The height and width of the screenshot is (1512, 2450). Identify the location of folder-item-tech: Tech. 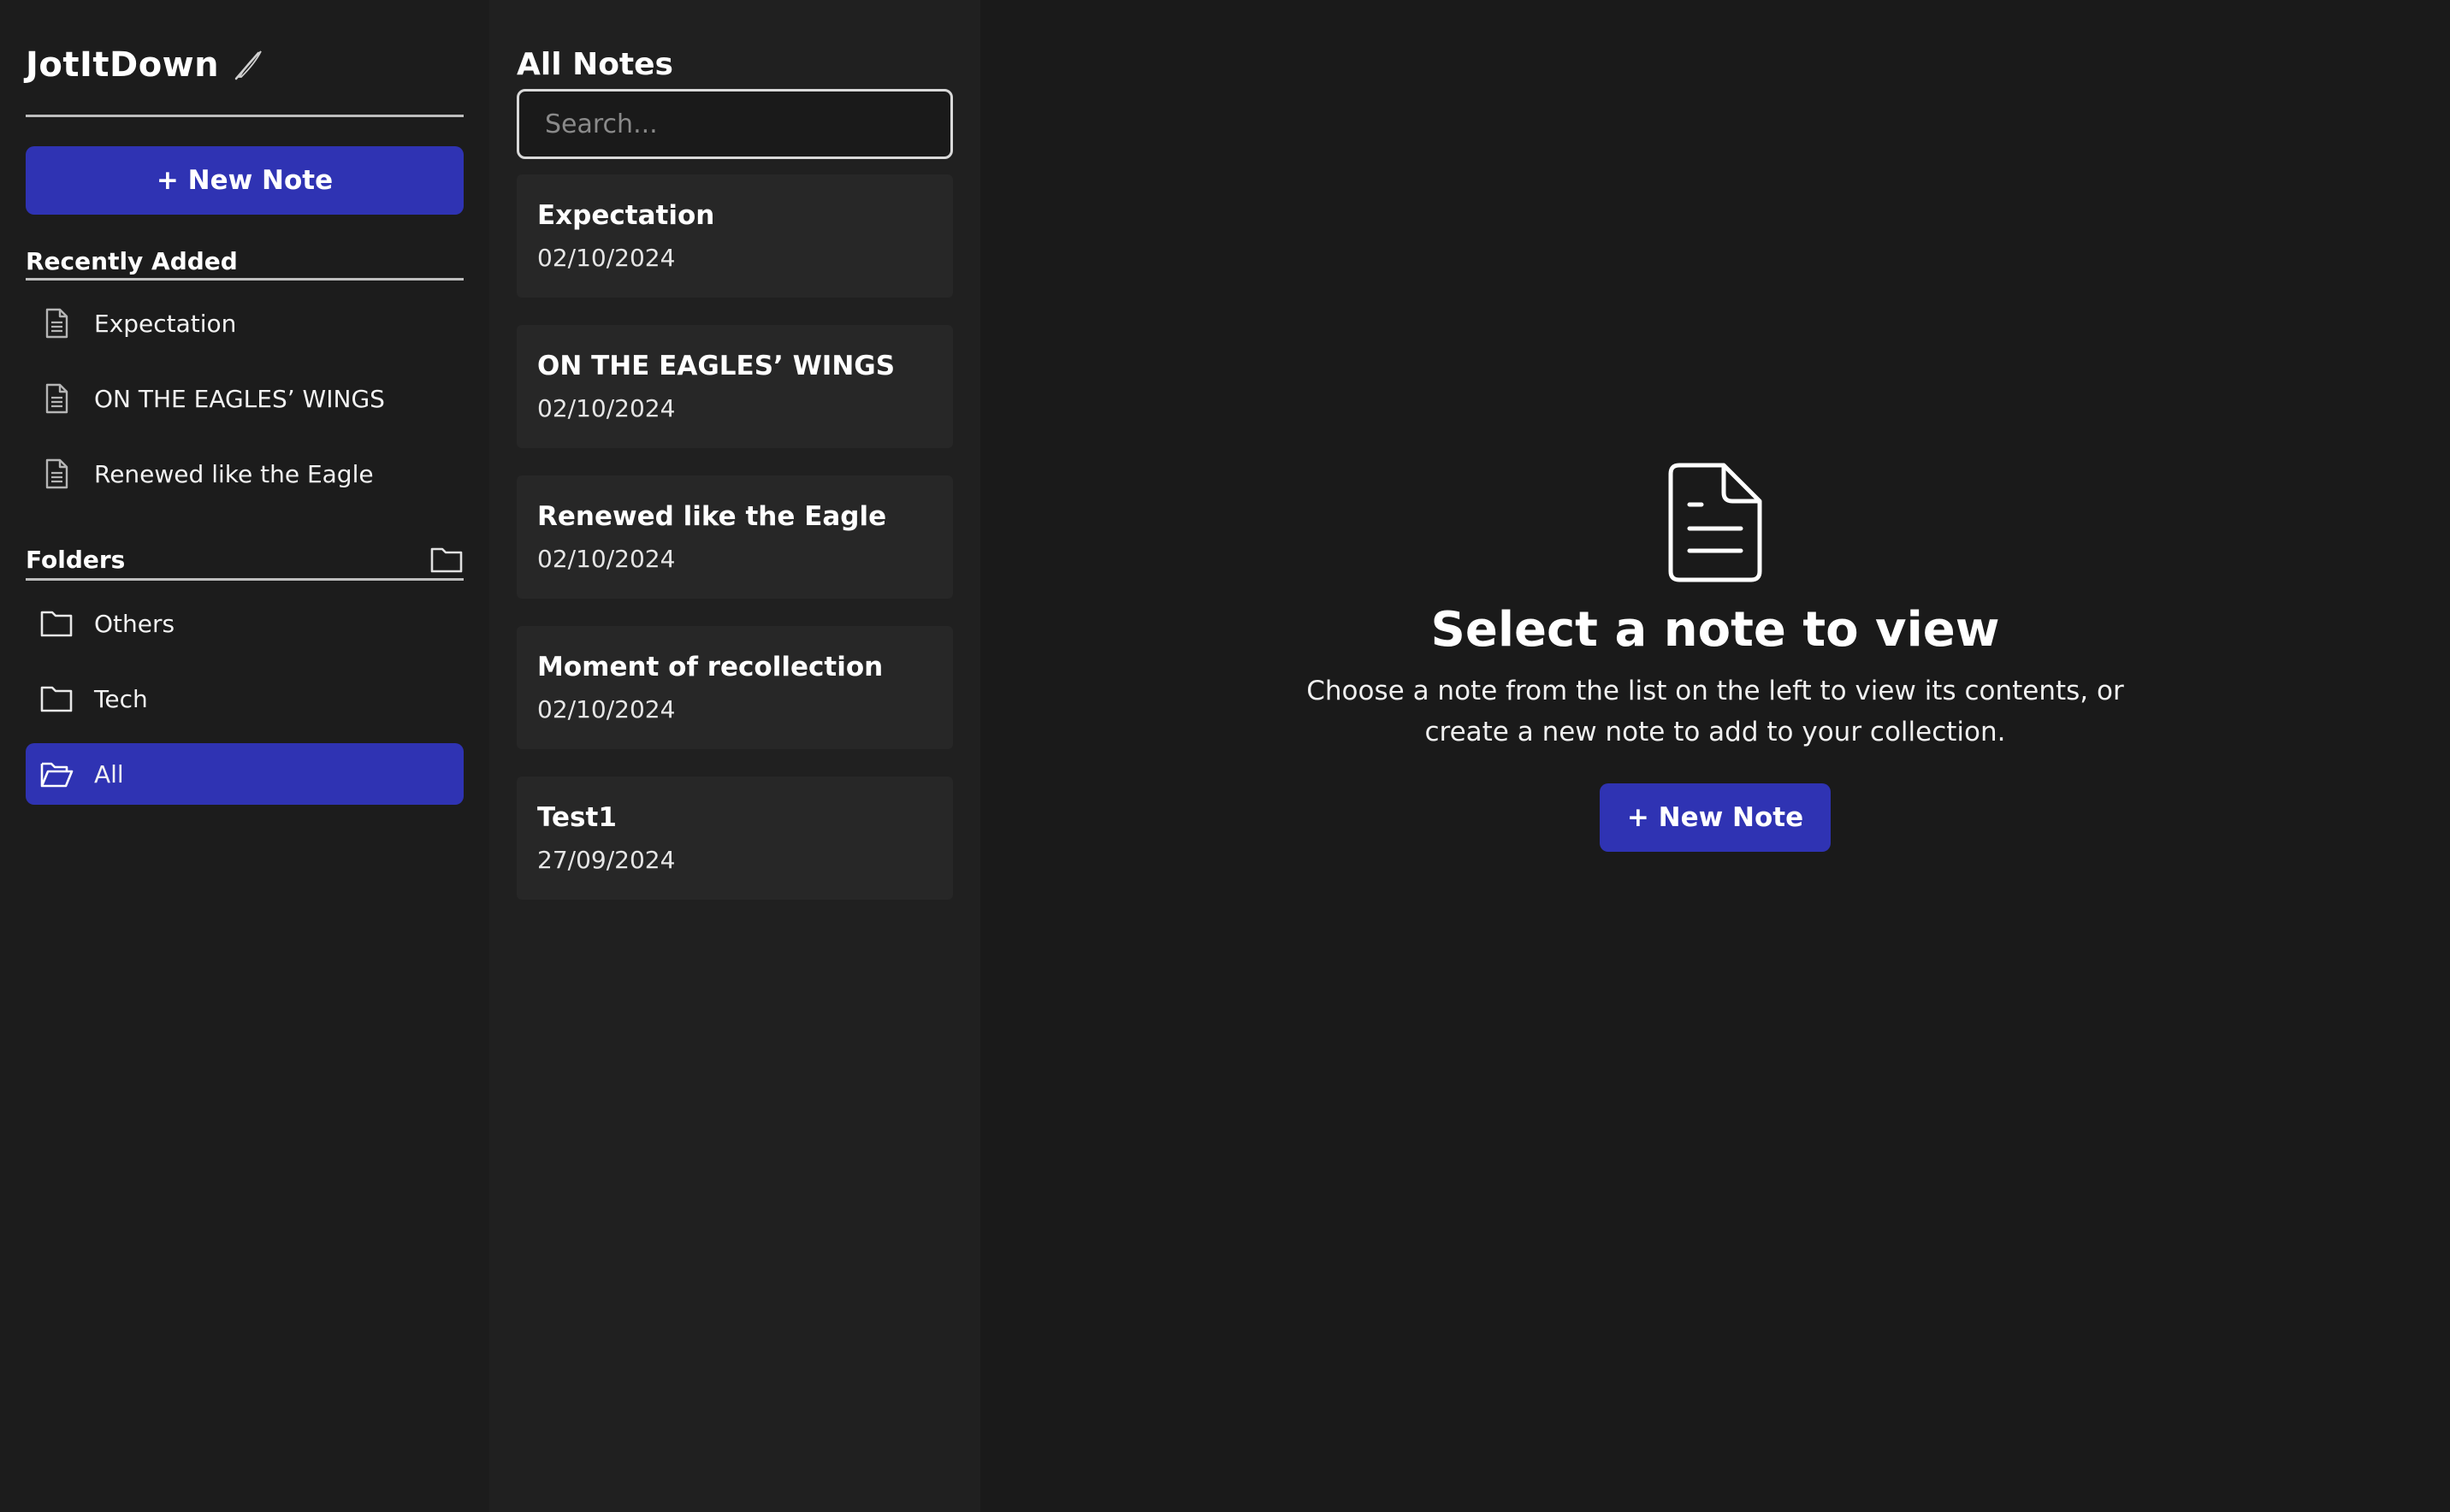
(245, 698).